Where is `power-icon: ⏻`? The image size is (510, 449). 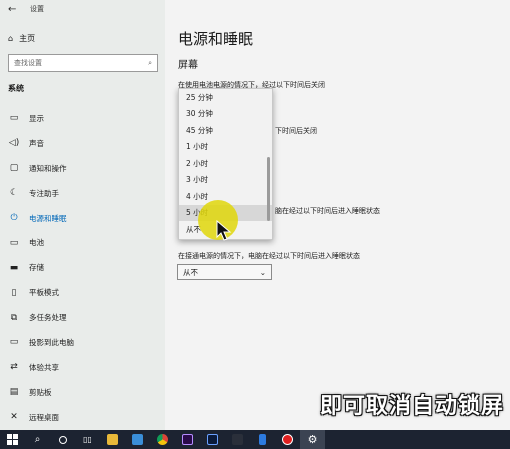
power-icon: ⏻ is located at coordinates (14, 218).